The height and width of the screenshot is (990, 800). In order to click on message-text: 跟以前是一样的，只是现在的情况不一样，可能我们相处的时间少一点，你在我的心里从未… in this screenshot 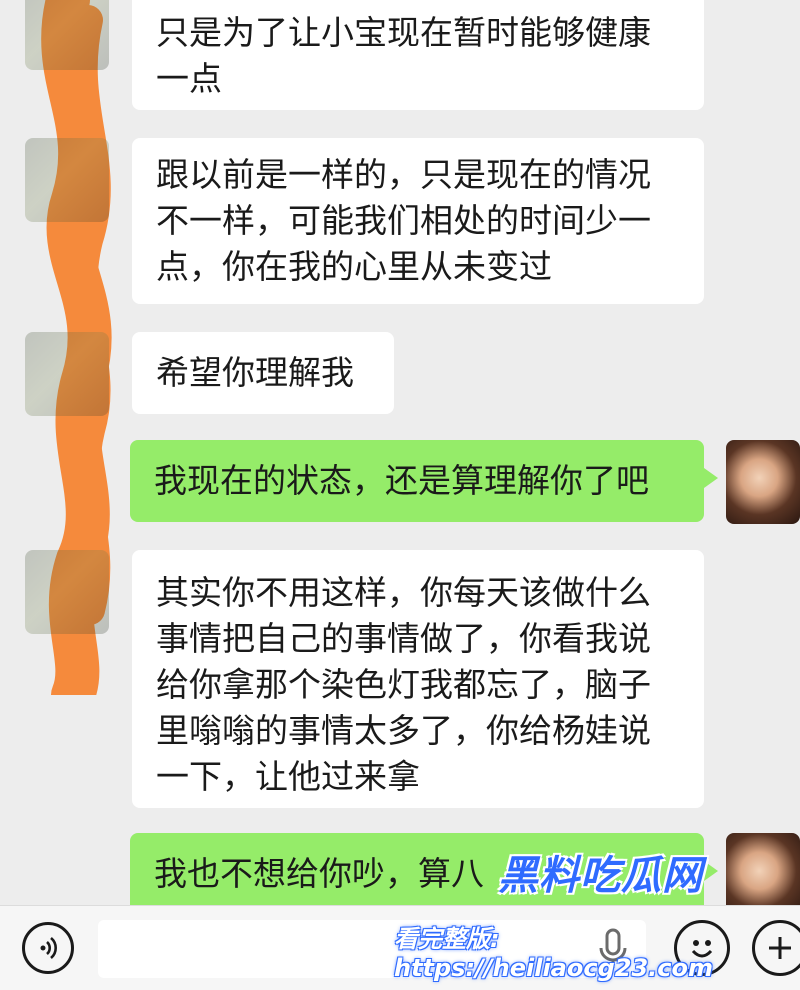, I will do `click(403, 220)`.